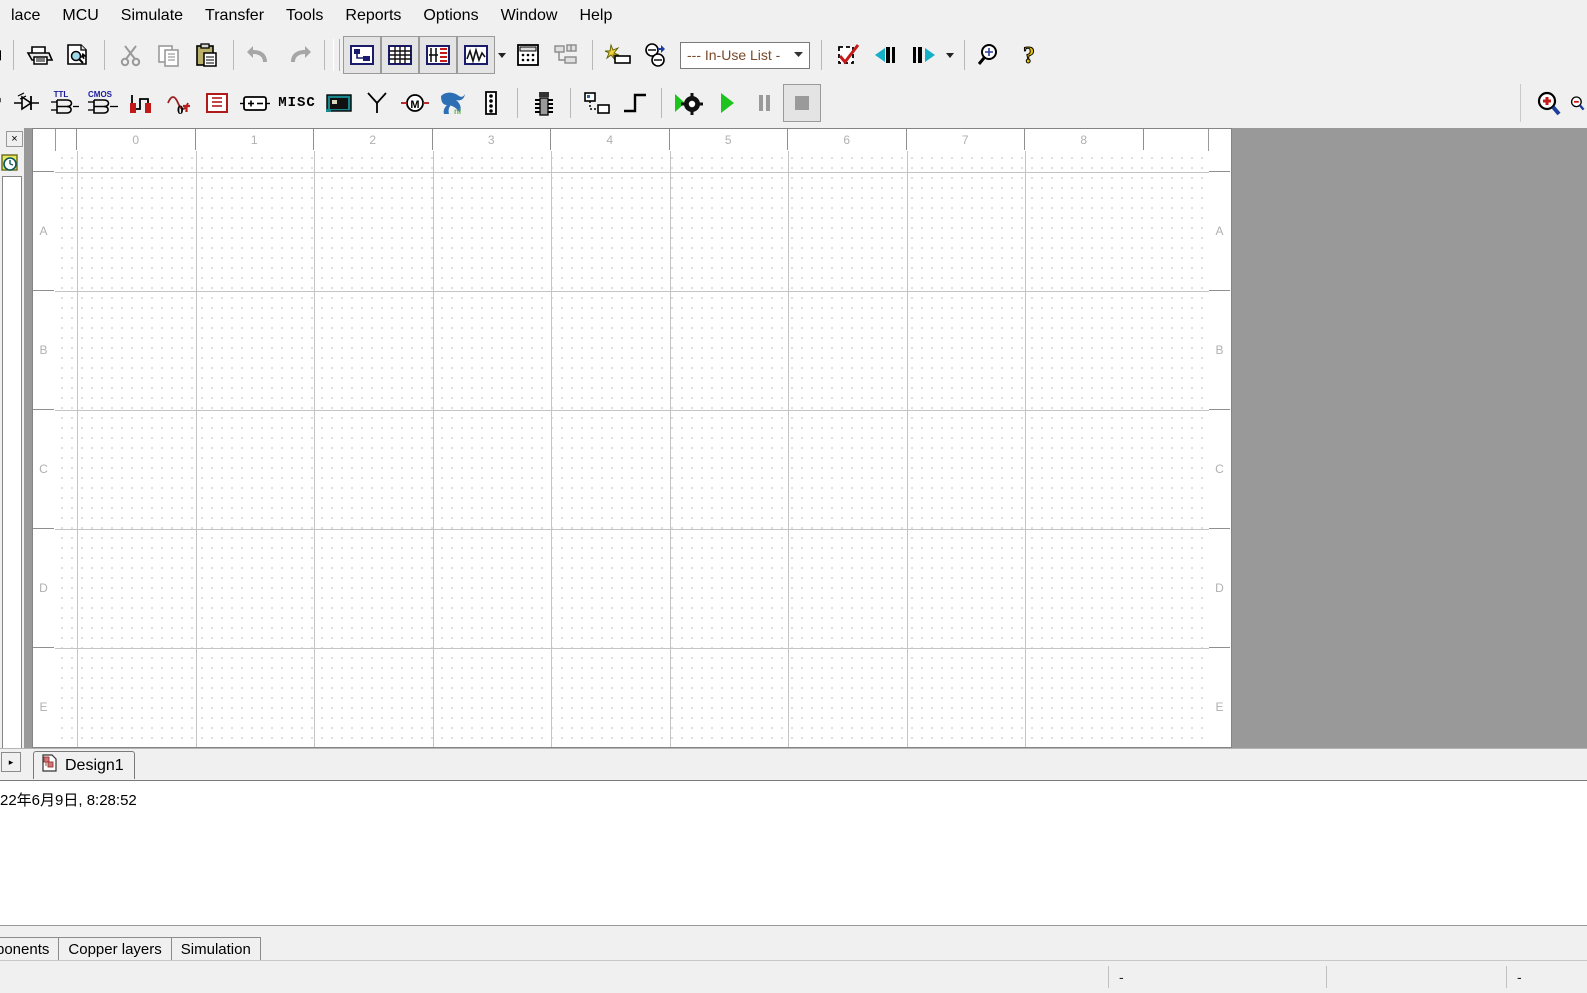 The height and width of the screenshot is (993, 1587). What do you see at coordinates (848, 55) in the screenshot?
I see `electrical-rules-check-button` at bounding box center [848, 55].